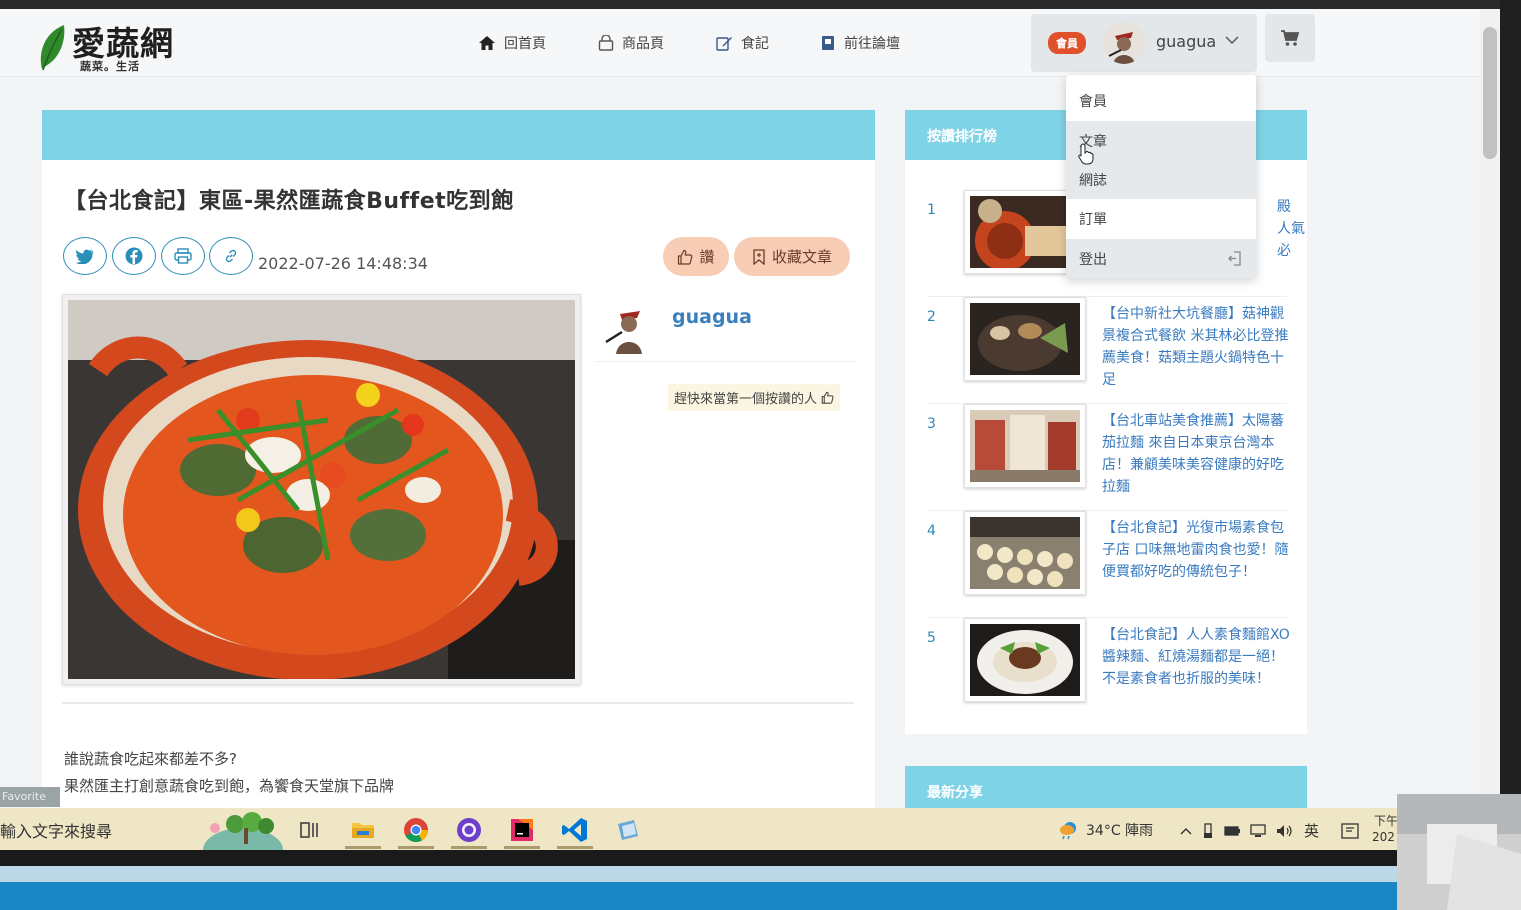 Image resolution: width=1521 pixels, height=910 pixels. What do you see at coordinates (962, 137) in the screenshot?
I see `ranking-title: 按讚排行榜` at bounding box center [962, 137].